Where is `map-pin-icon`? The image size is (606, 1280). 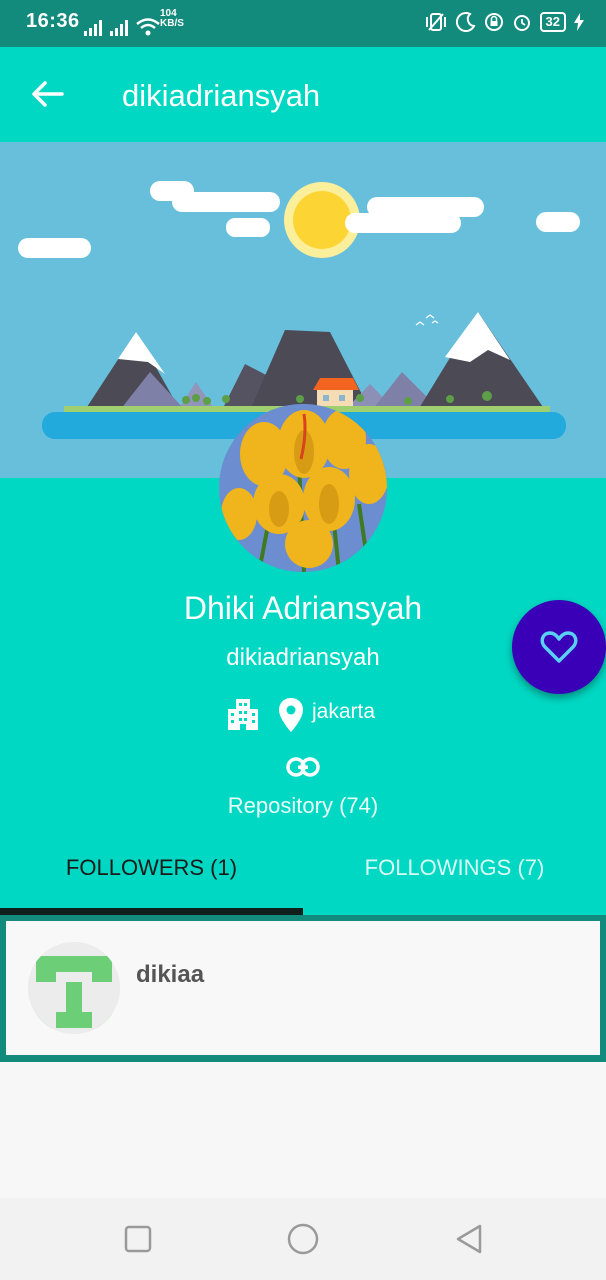
map-pin-icon is located at coordinates (291, 715).